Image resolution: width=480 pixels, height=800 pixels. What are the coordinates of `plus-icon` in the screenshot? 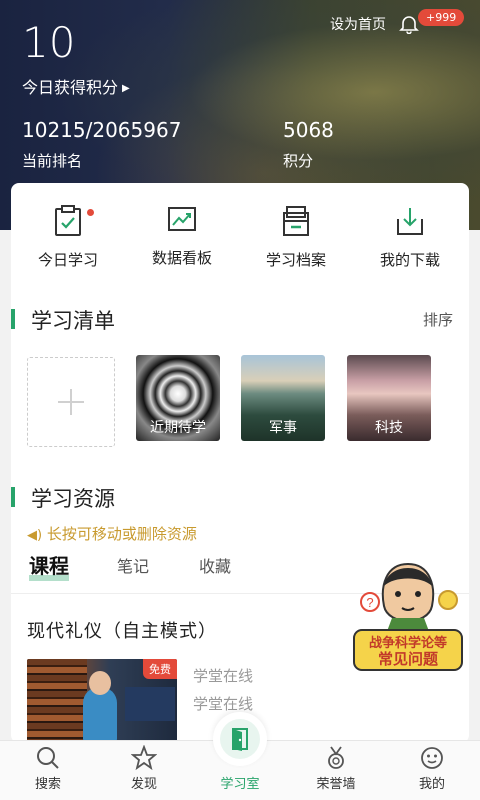 It's located at (71, 402).